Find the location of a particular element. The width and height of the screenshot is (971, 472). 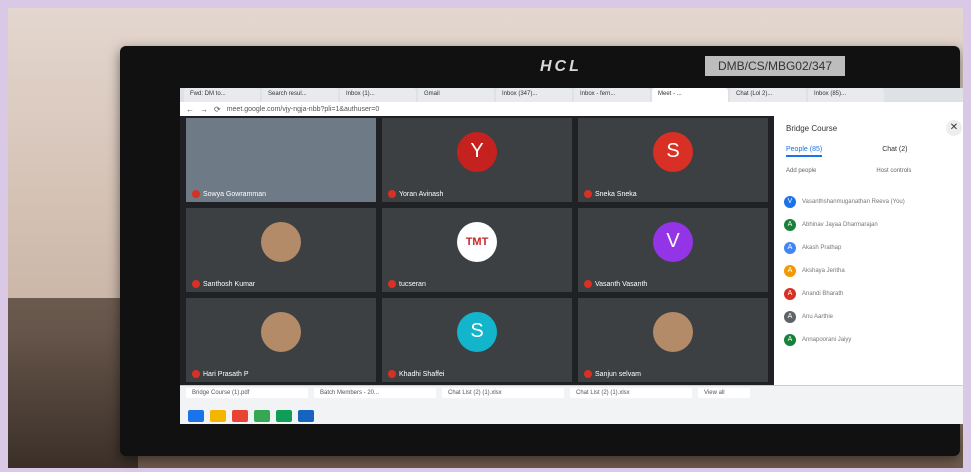

list-item: A Anandi Bharath is located at coordinates (872, 293).